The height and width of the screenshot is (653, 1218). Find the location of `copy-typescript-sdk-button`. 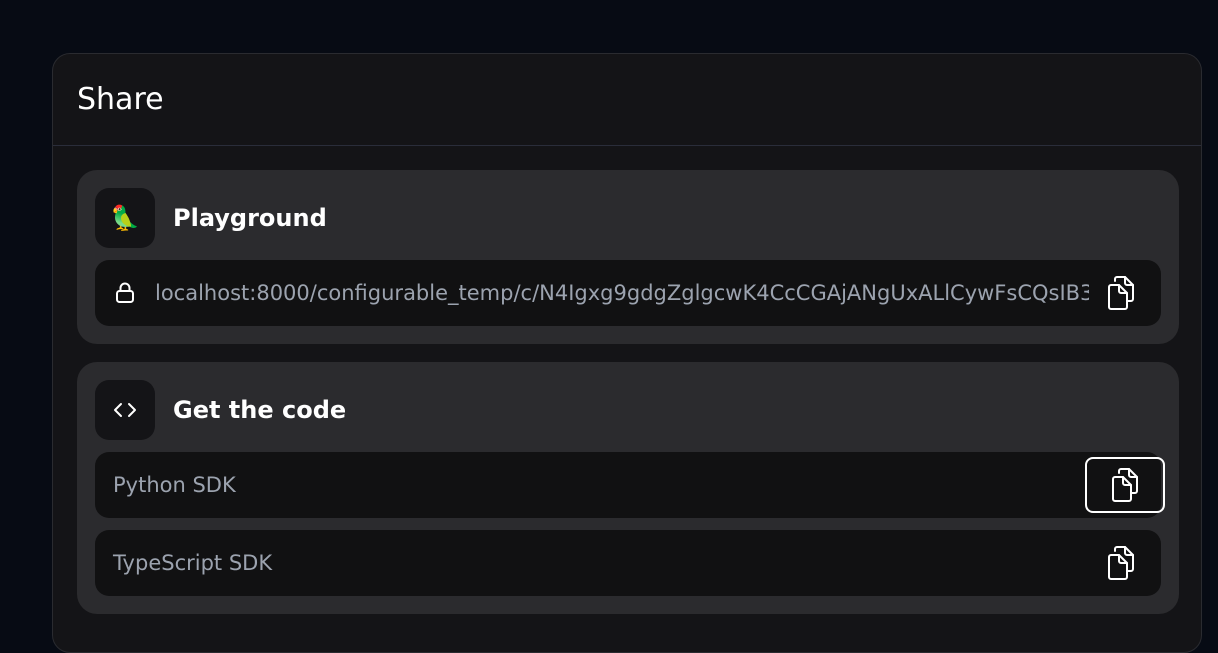

copy-typescript-sdk-button is located at coordinates (1121, 563).